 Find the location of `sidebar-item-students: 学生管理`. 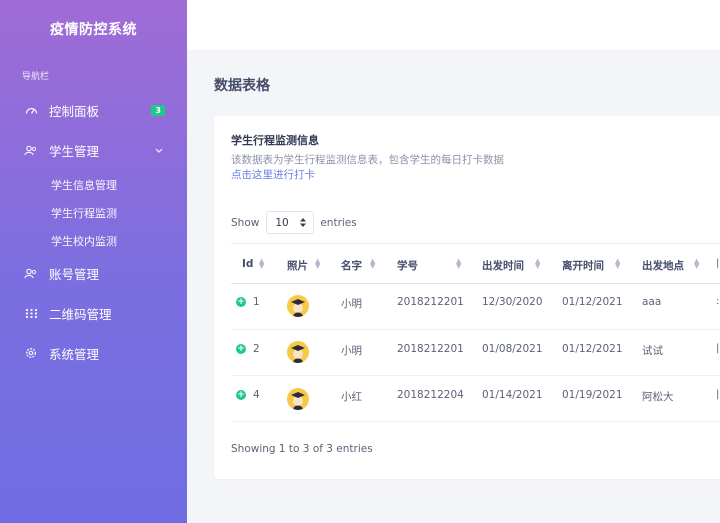

sidebar-item-students: 学生管理 is located at coordinates (93, 150).